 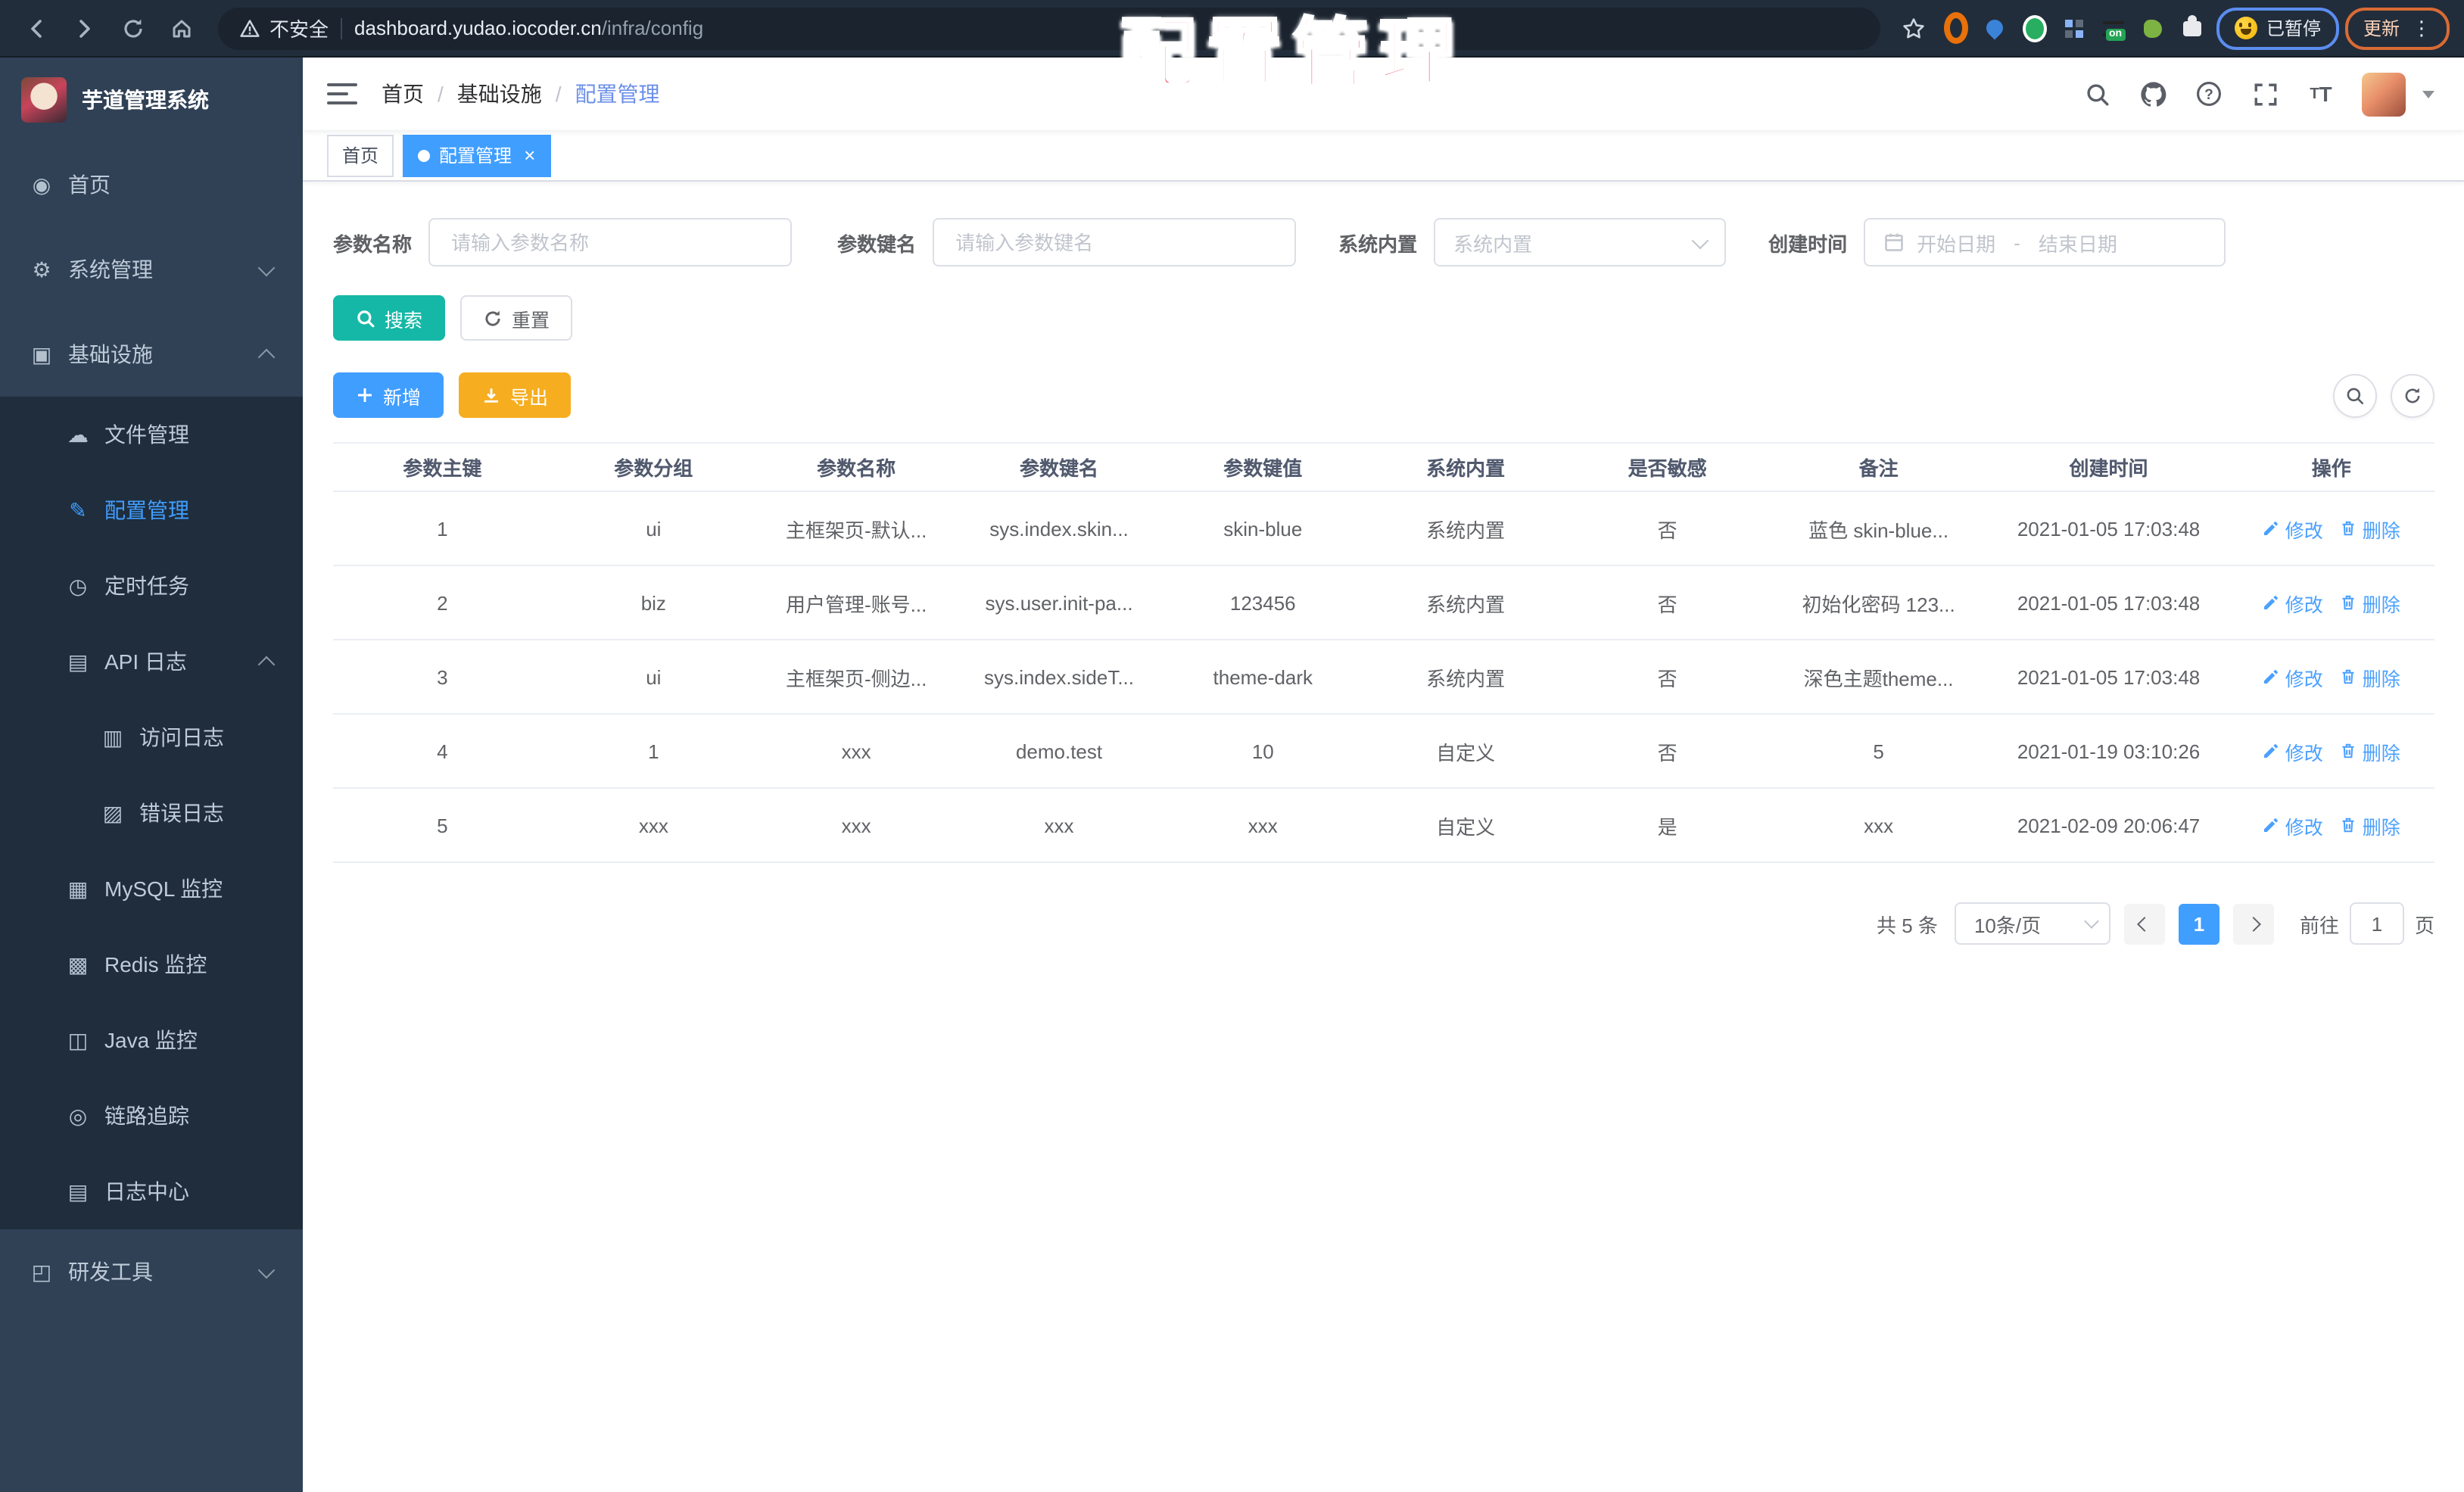 What do you see at coordinates (2253, 923) in the screenshot?
I see `next-page-button` at bounding box center [2253, 923].